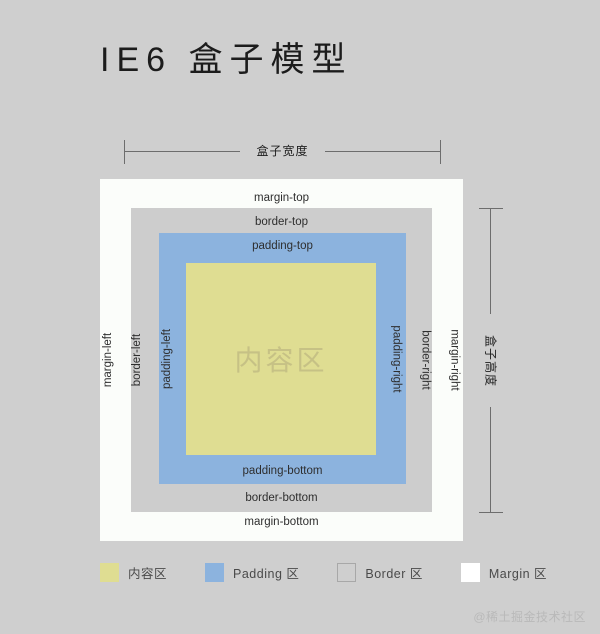 This screenshot has height=634, width=600. Describe the element at coordinates (396, 358) in the screenshot. I see `padding-right-label: padding-right` at that location.